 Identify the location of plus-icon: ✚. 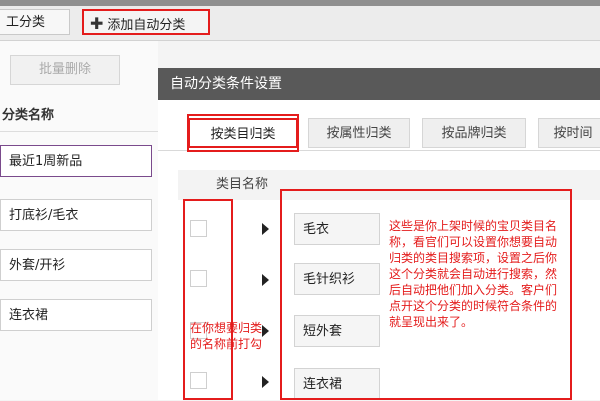
(97, 23).